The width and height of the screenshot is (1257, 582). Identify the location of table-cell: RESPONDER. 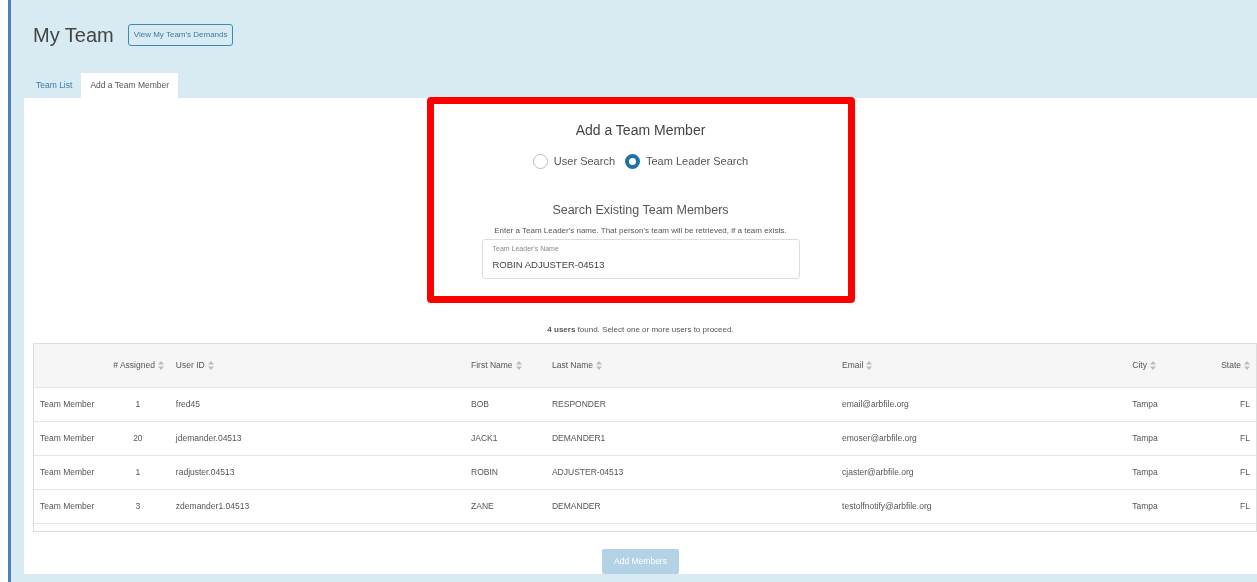
(691, 404).